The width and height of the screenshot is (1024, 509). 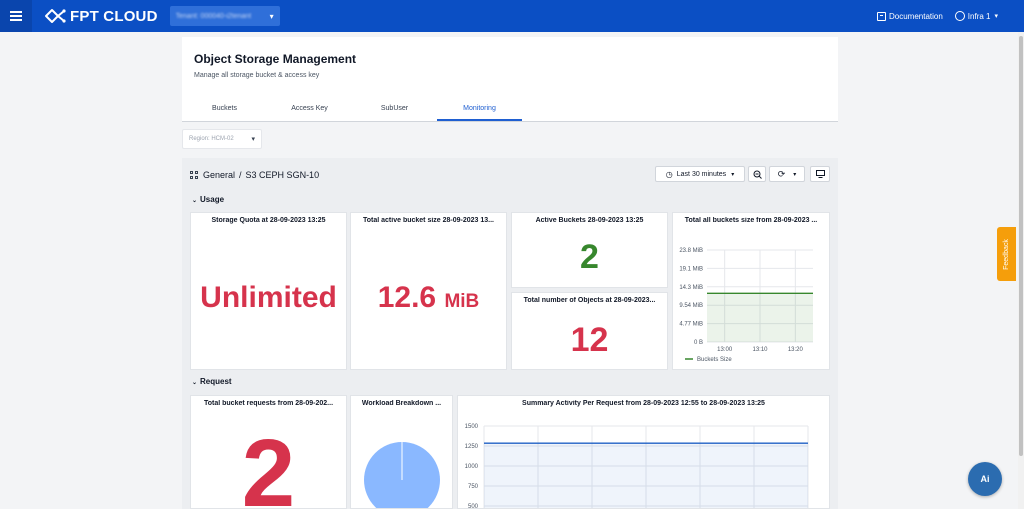 I want to click on request-section-label: Request, so click(x=216, y=381).